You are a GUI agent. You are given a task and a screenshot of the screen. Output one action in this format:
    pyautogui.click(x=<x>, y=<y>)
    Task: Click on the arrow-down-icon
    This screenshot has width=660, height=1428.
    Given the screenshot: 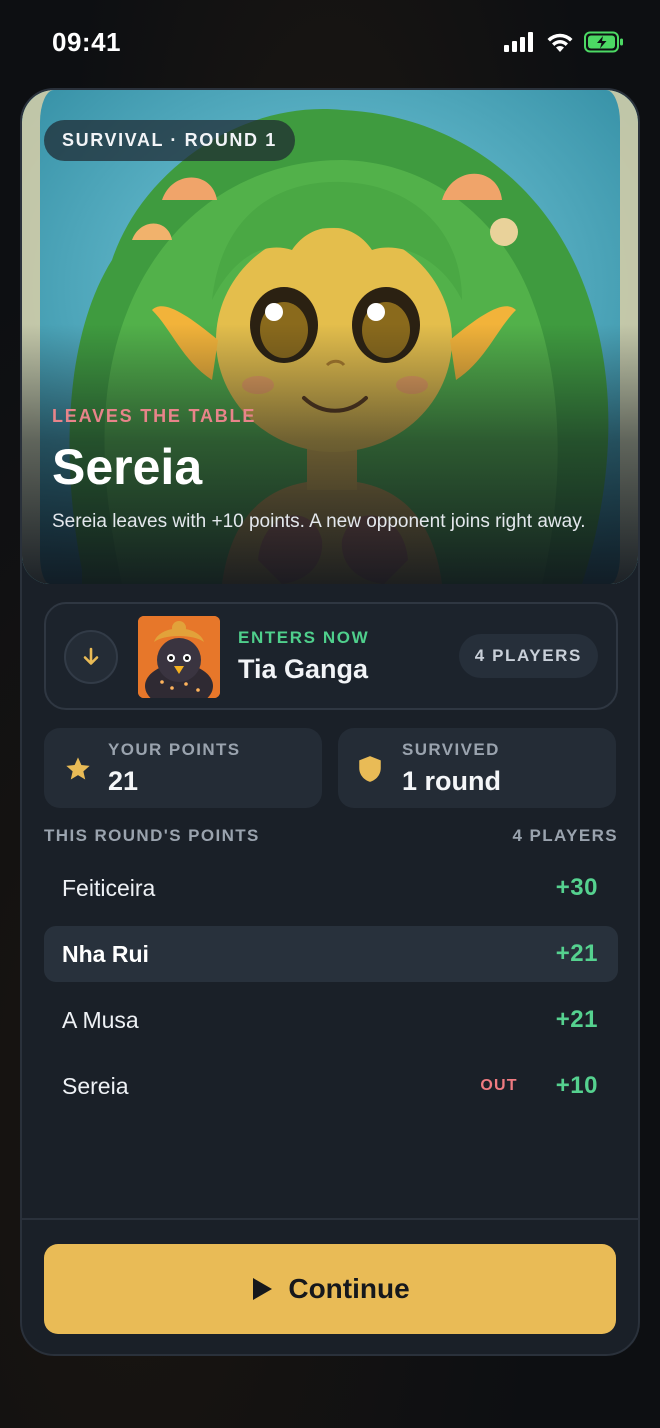 What is the action you would take?
    pyautogui.click(x=91, y=656)
    